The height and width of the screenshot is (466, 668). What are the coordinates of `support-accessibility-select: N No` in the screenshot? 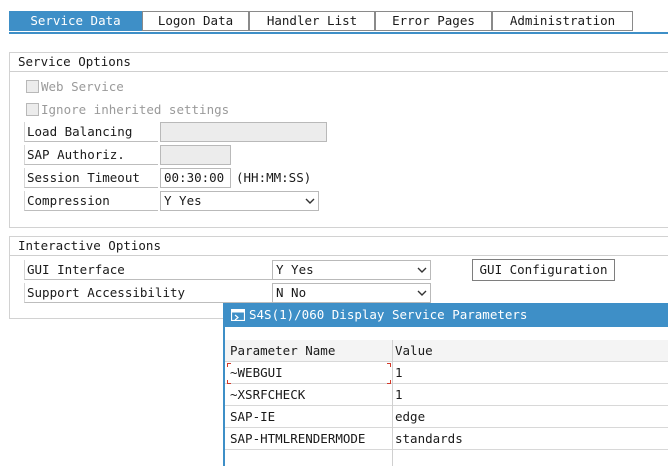 It's located at (351, 293).